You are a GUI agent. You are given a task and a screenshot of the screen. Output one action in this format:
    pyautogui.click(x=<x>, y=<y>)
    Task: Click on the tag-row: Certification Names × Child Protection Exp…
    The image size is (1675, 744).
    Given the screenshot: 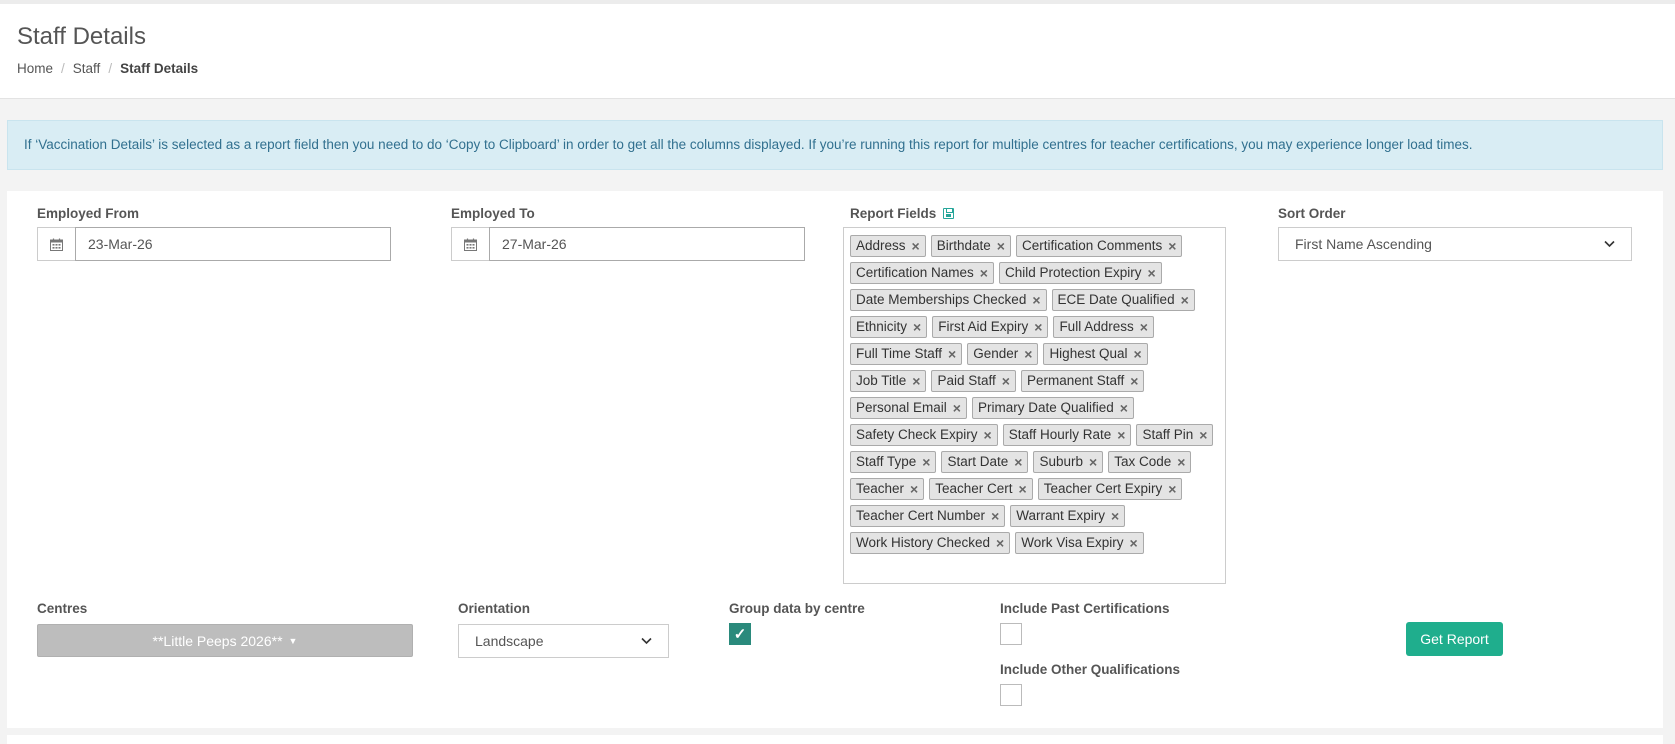 What is the action you would take?
    pyautogui.click(x=1034, y=272)
    